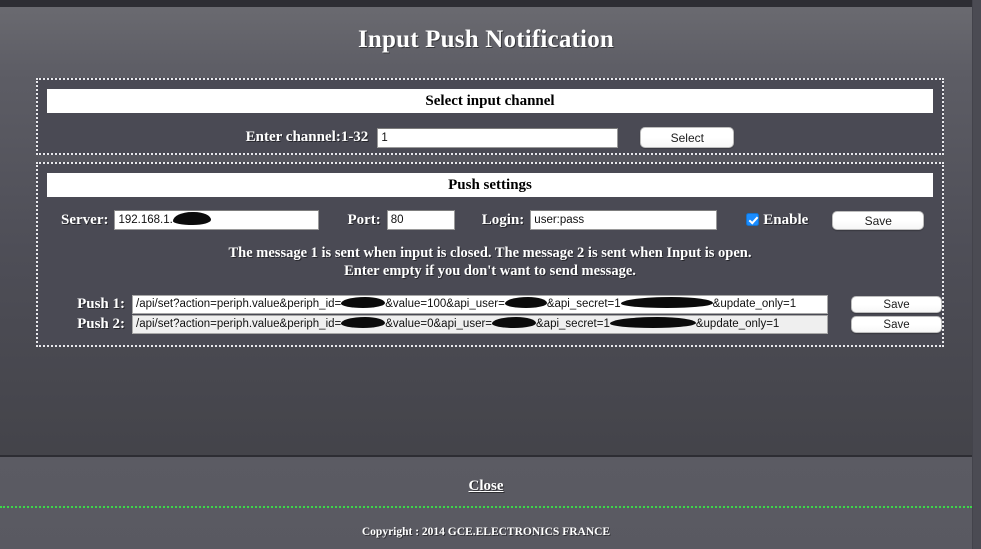 This screenshot has width=981, height=549. What do you see at coordinates (486, 507) in the screenshot?
I see `footer-divider` at bounding box center [486, 507].